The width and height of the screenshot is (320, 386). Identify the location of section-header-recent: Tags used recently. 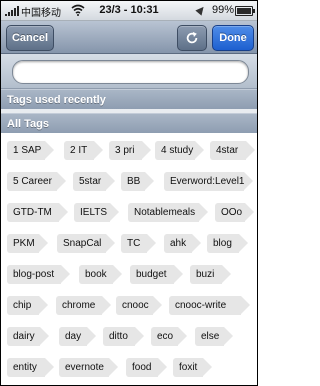
(129, 99).